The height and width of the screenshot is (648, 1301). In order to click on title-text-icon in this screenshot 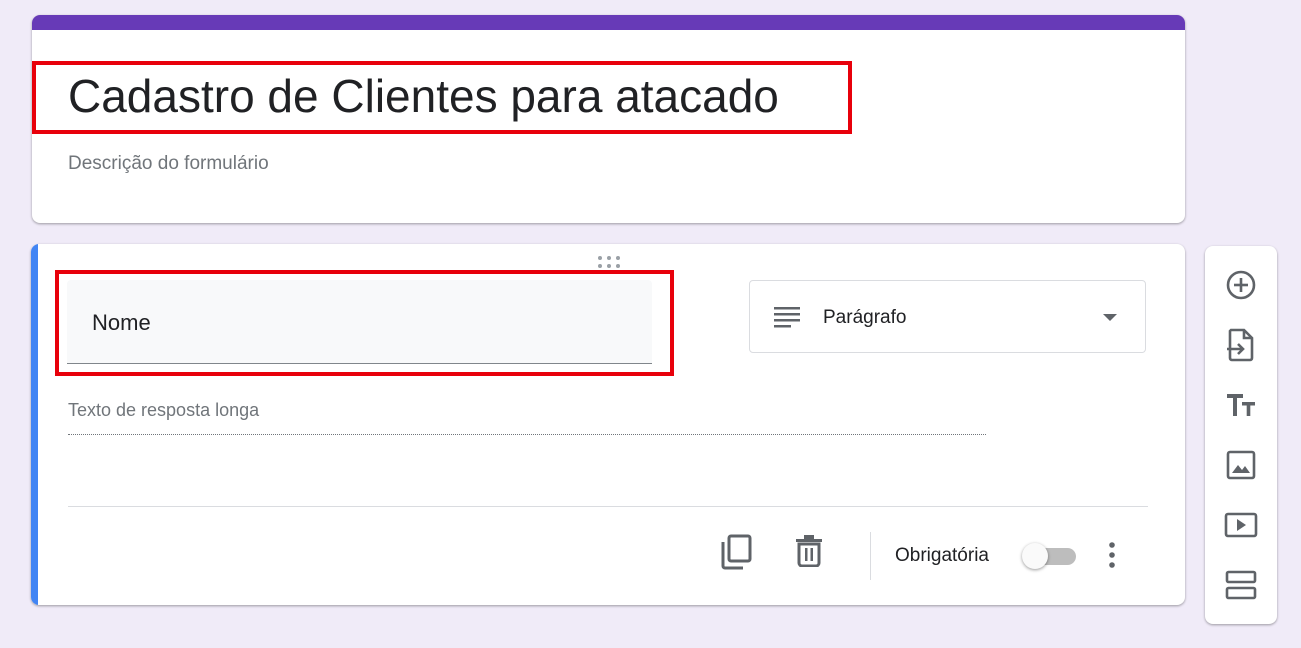, I will do `click(1241, 405)`.